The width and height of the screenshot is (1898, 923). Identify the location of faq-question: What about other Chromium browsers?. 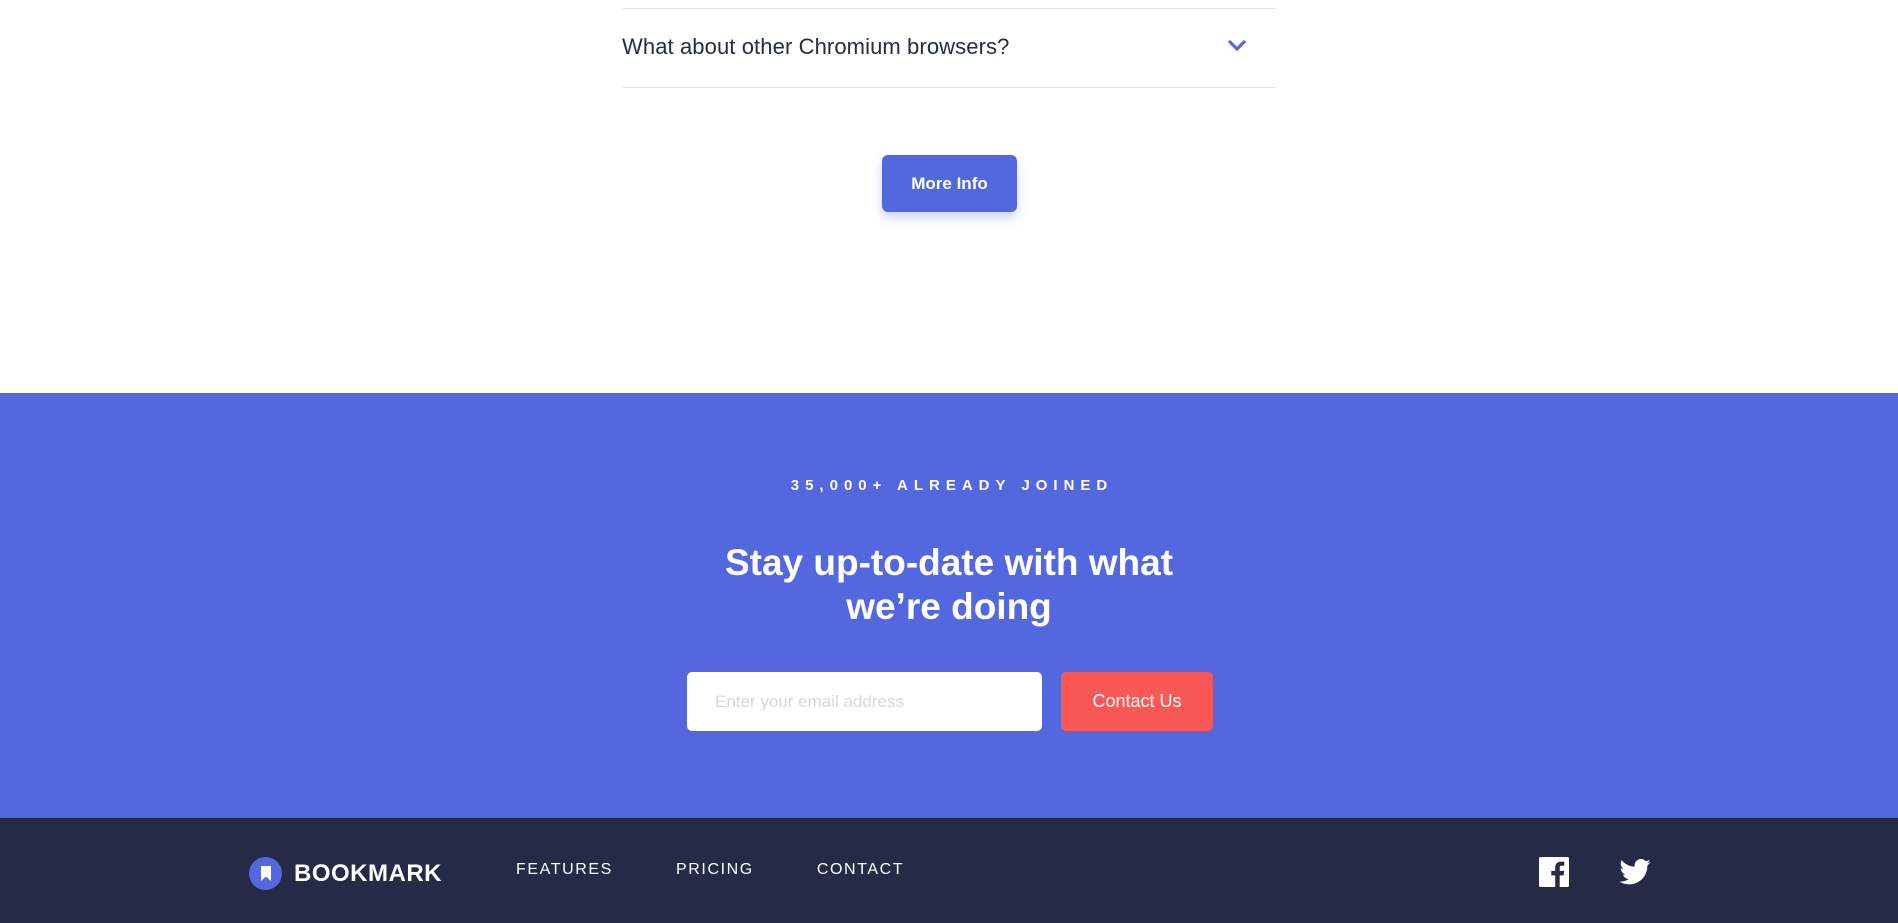
(816, 46).